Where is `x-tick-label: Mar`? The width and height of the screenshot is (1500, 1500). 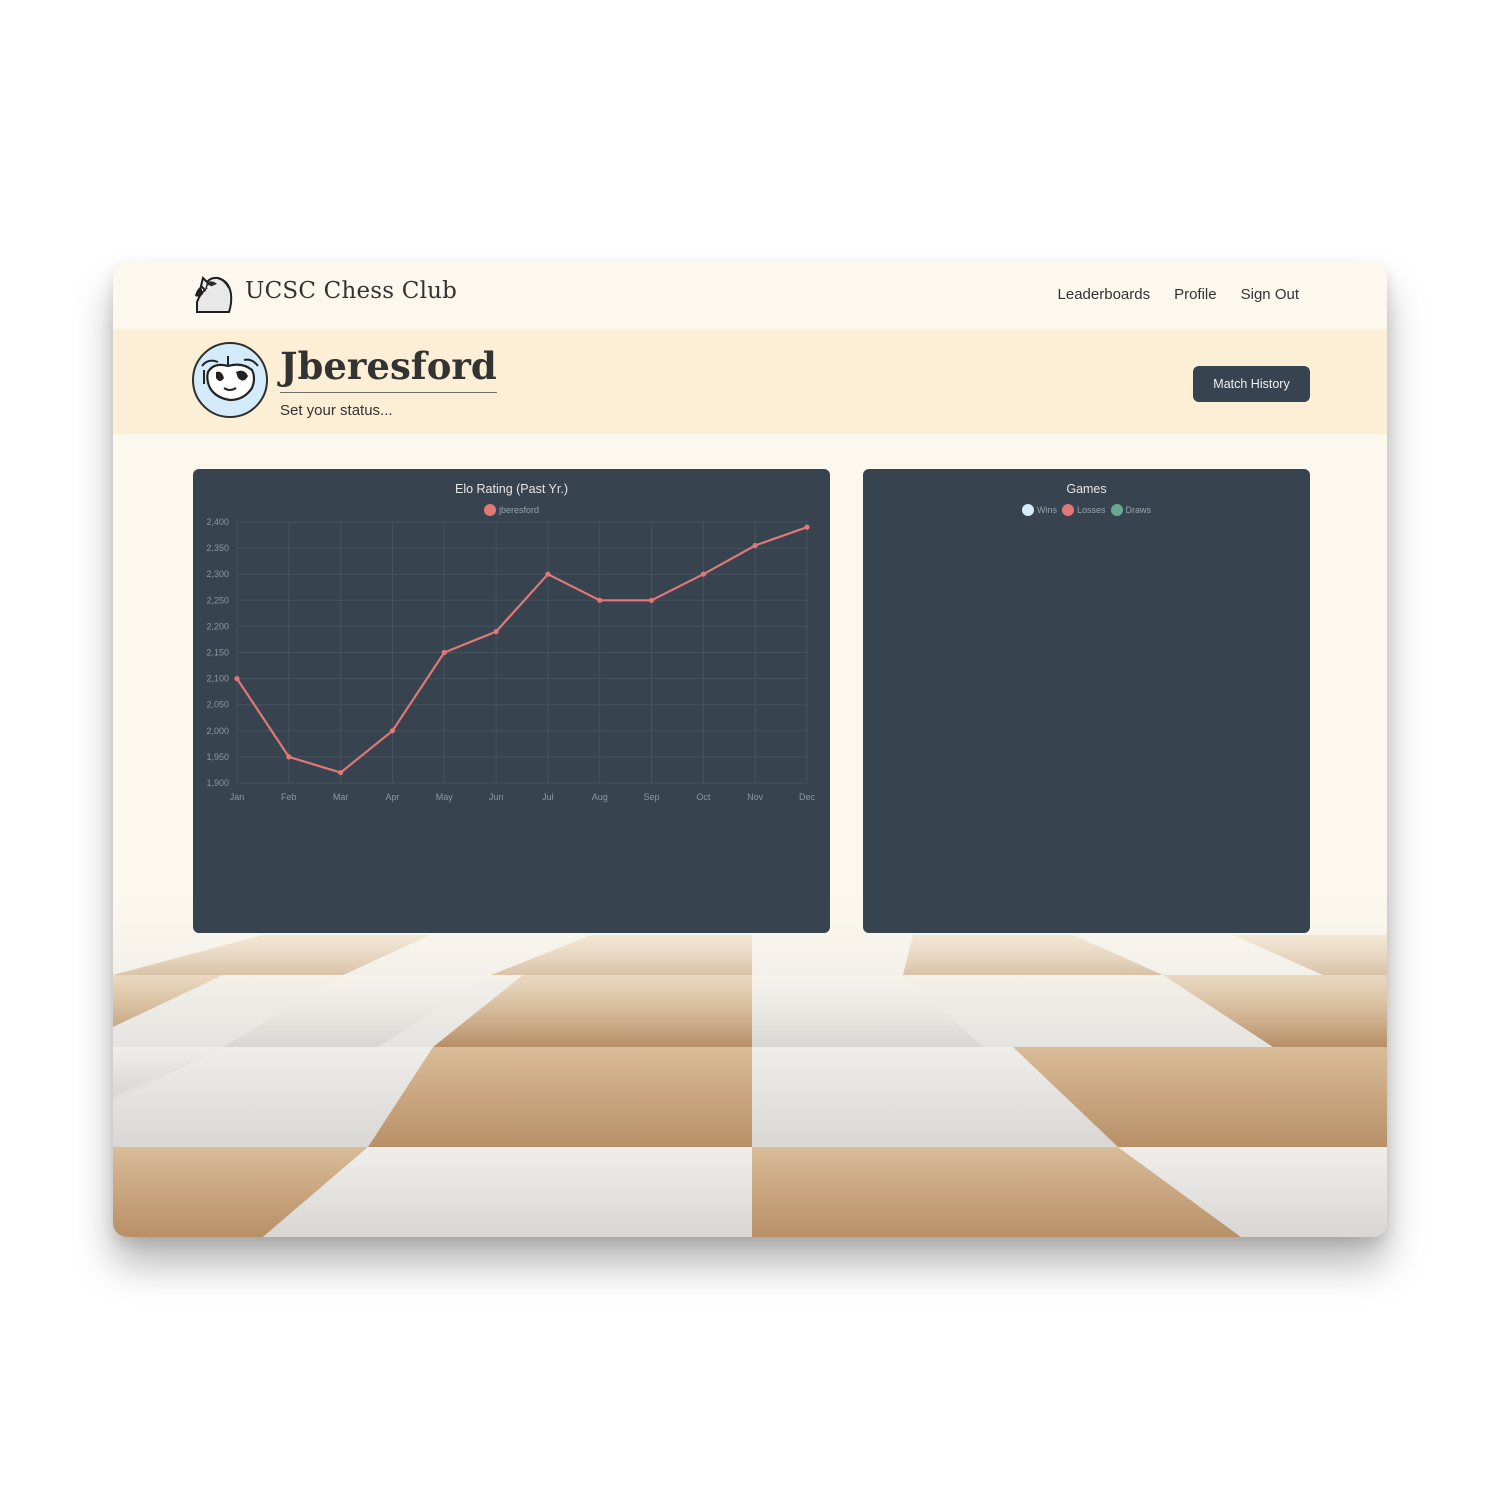 x-tick-label: Mar is located at coordinates (341, 797).